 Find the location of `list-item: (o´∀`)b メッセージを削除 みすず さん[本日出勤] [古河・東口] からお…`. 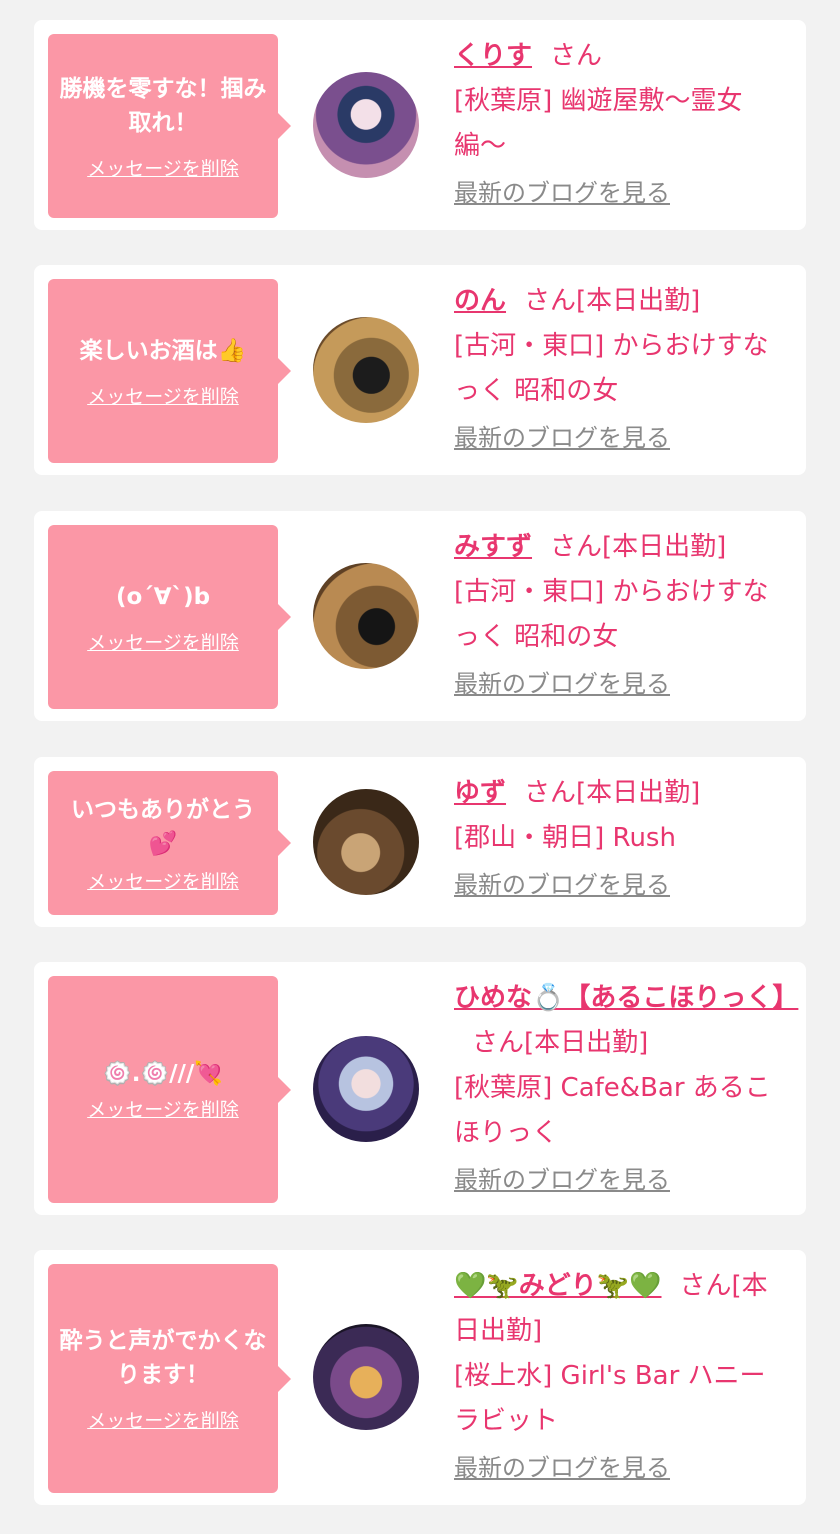

list-item: (o´∀`)b メッセージを削除 みすず さん[本日出勤] [古河・東口] からお… is located at coordinates (420, 616).